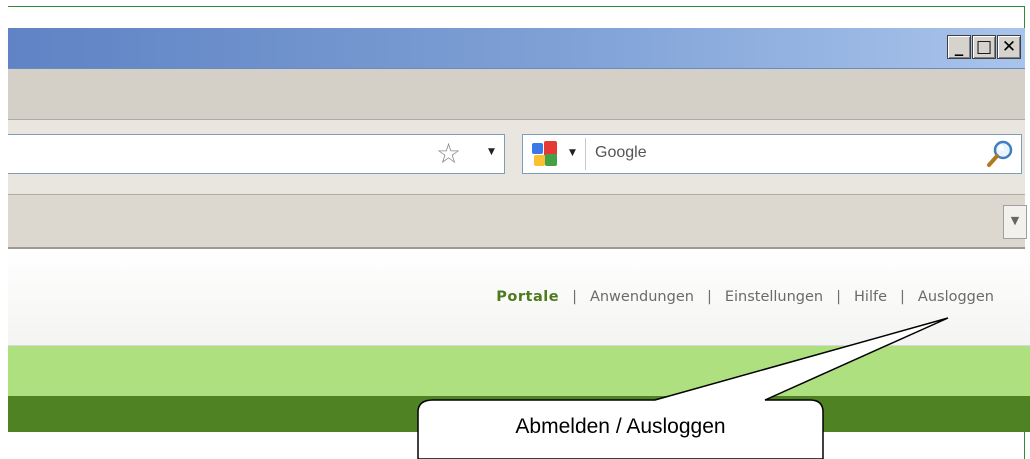 Image resolution: width=1030 pixels, height=459 pixels. Describe the element at coordinates (519, 371) in the screenshot. I see `light-green-band` at that location.